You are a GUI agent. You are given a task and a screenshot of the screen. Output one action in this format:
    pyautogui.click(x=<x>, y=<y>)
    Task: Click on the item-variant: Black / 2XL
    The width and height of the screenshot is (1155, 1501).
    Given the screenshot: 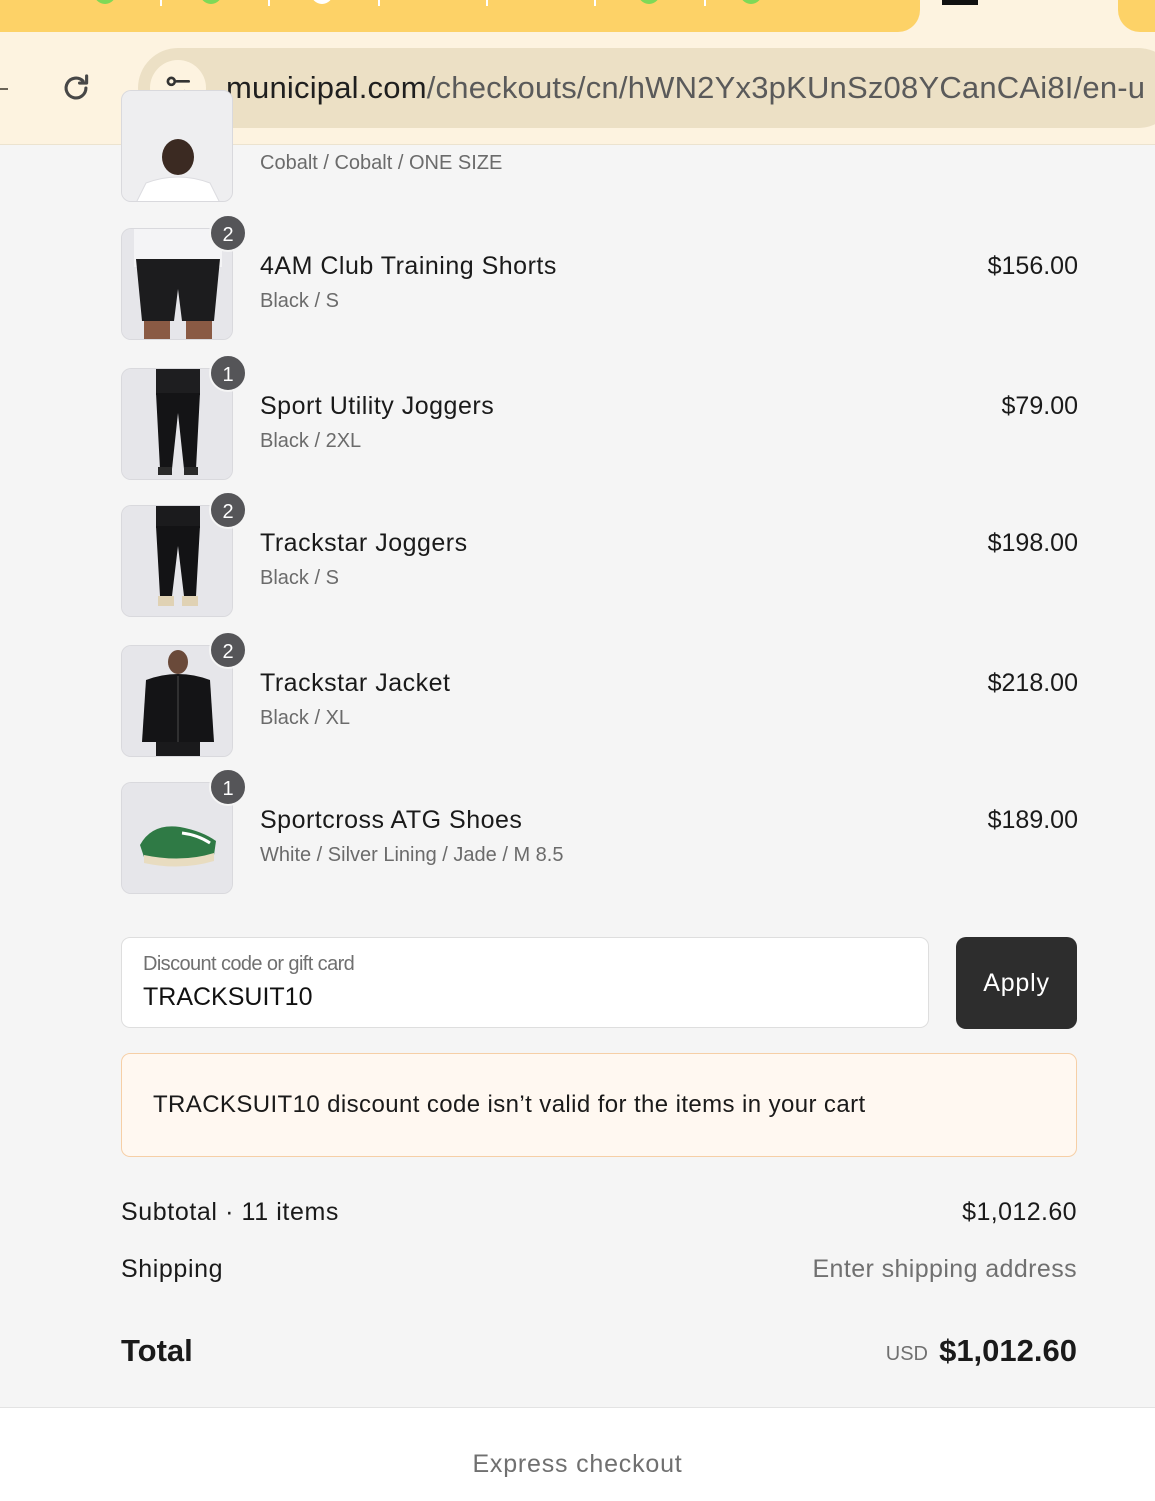 What is the action you would take?
    pyautogui.click(x=311, y=441)
    